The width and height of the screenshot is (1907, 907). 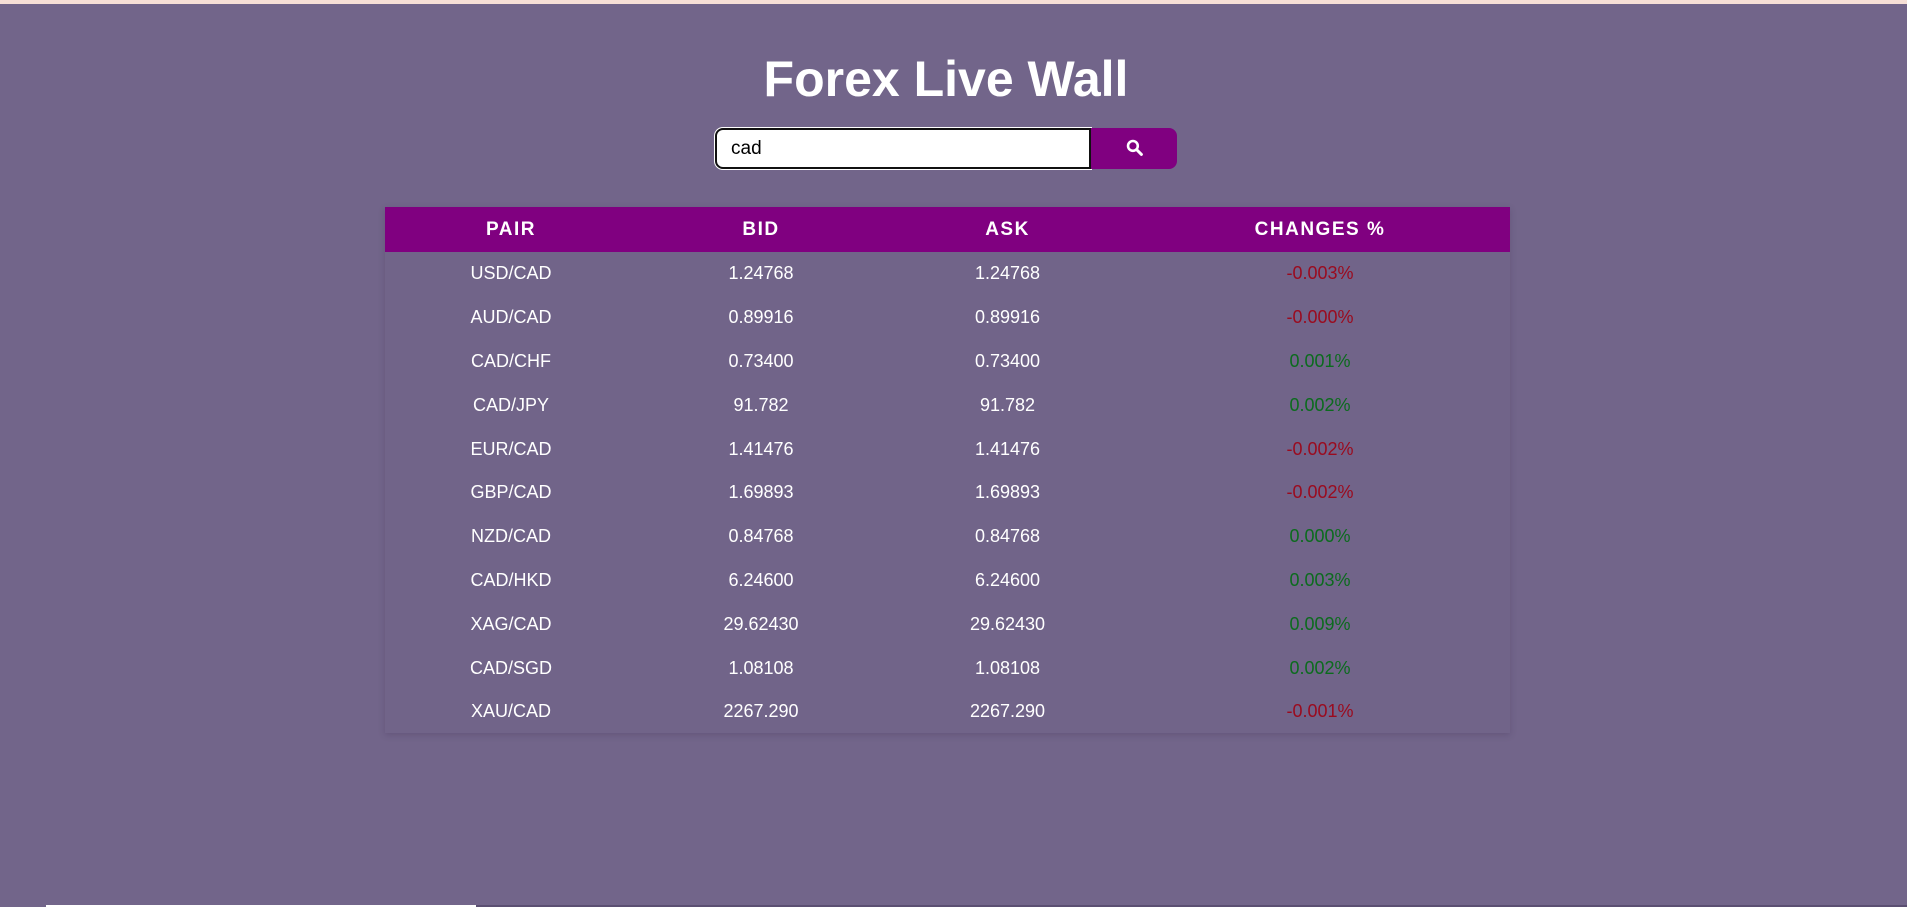 I want to click on search-button, so click(x=1134, y=148).